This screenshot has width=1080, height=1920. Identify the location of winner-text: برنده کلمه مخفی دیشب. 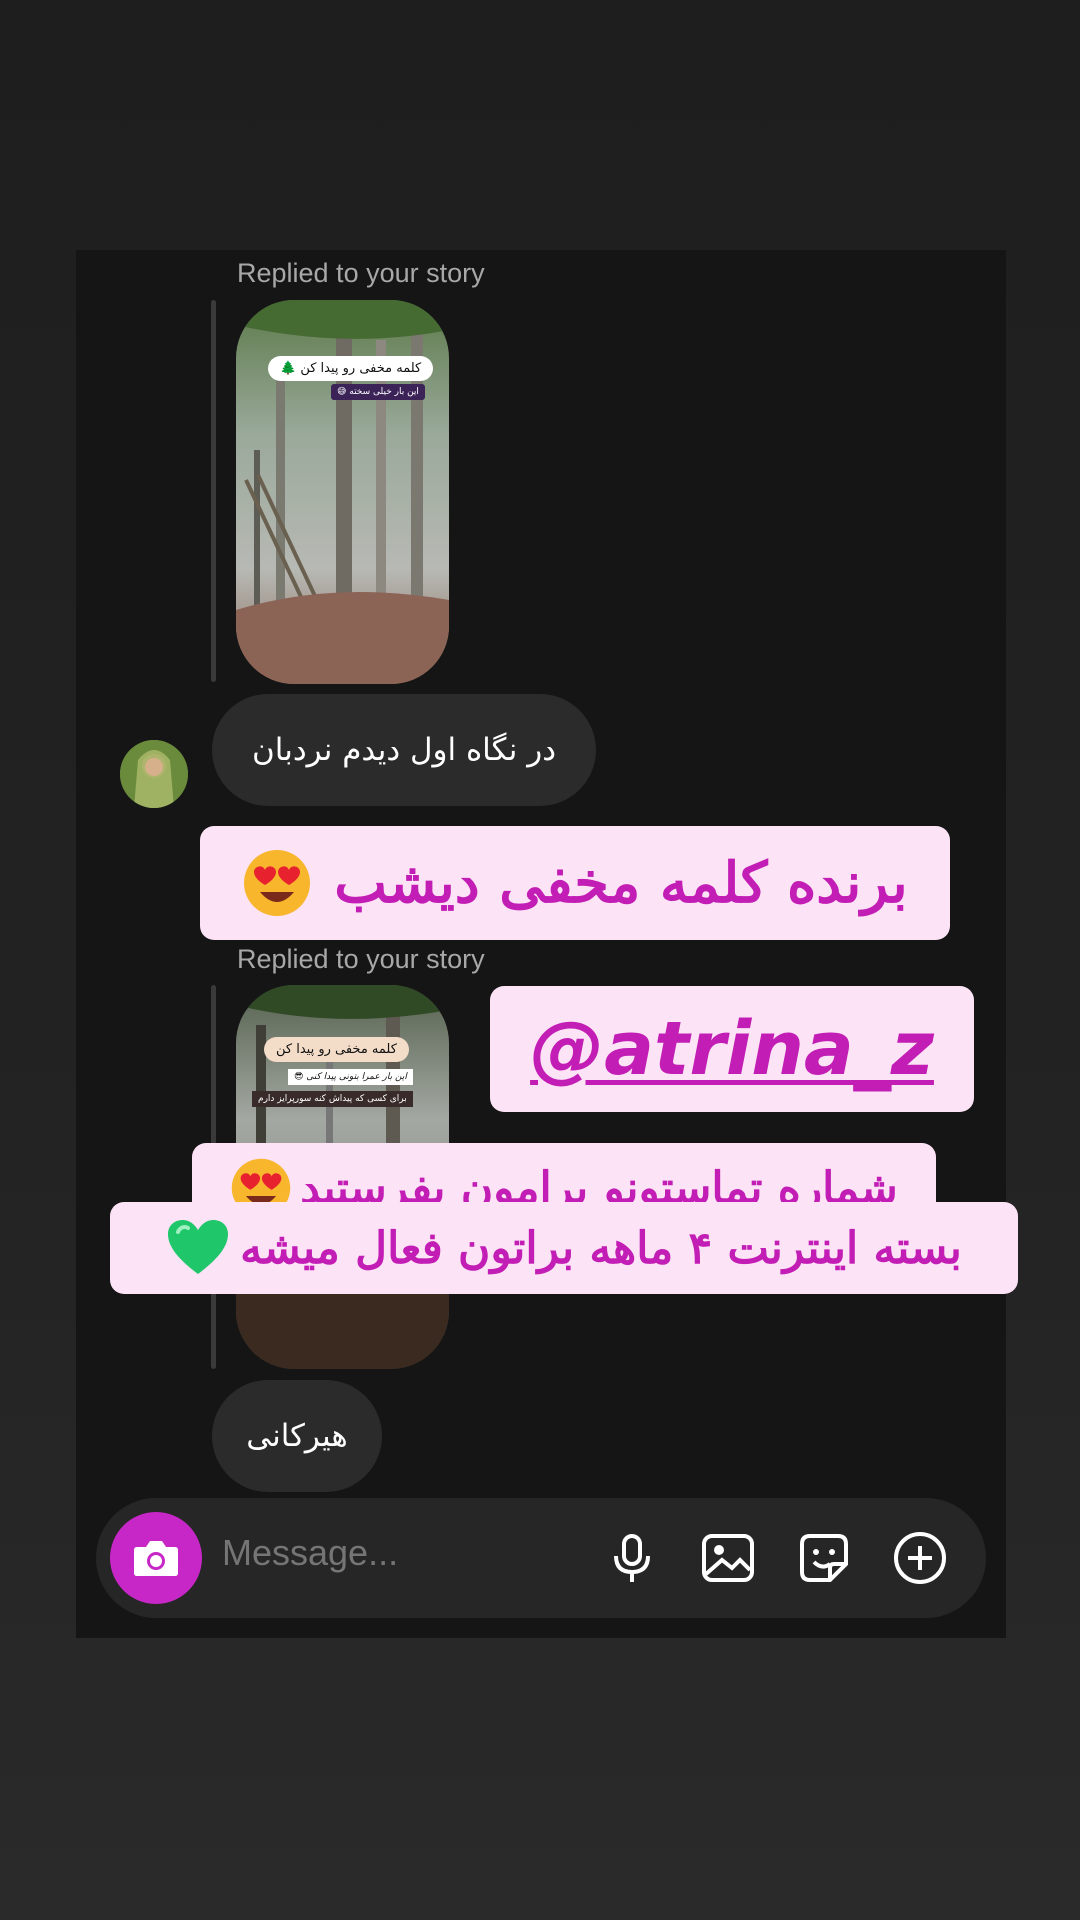
(621, 883).